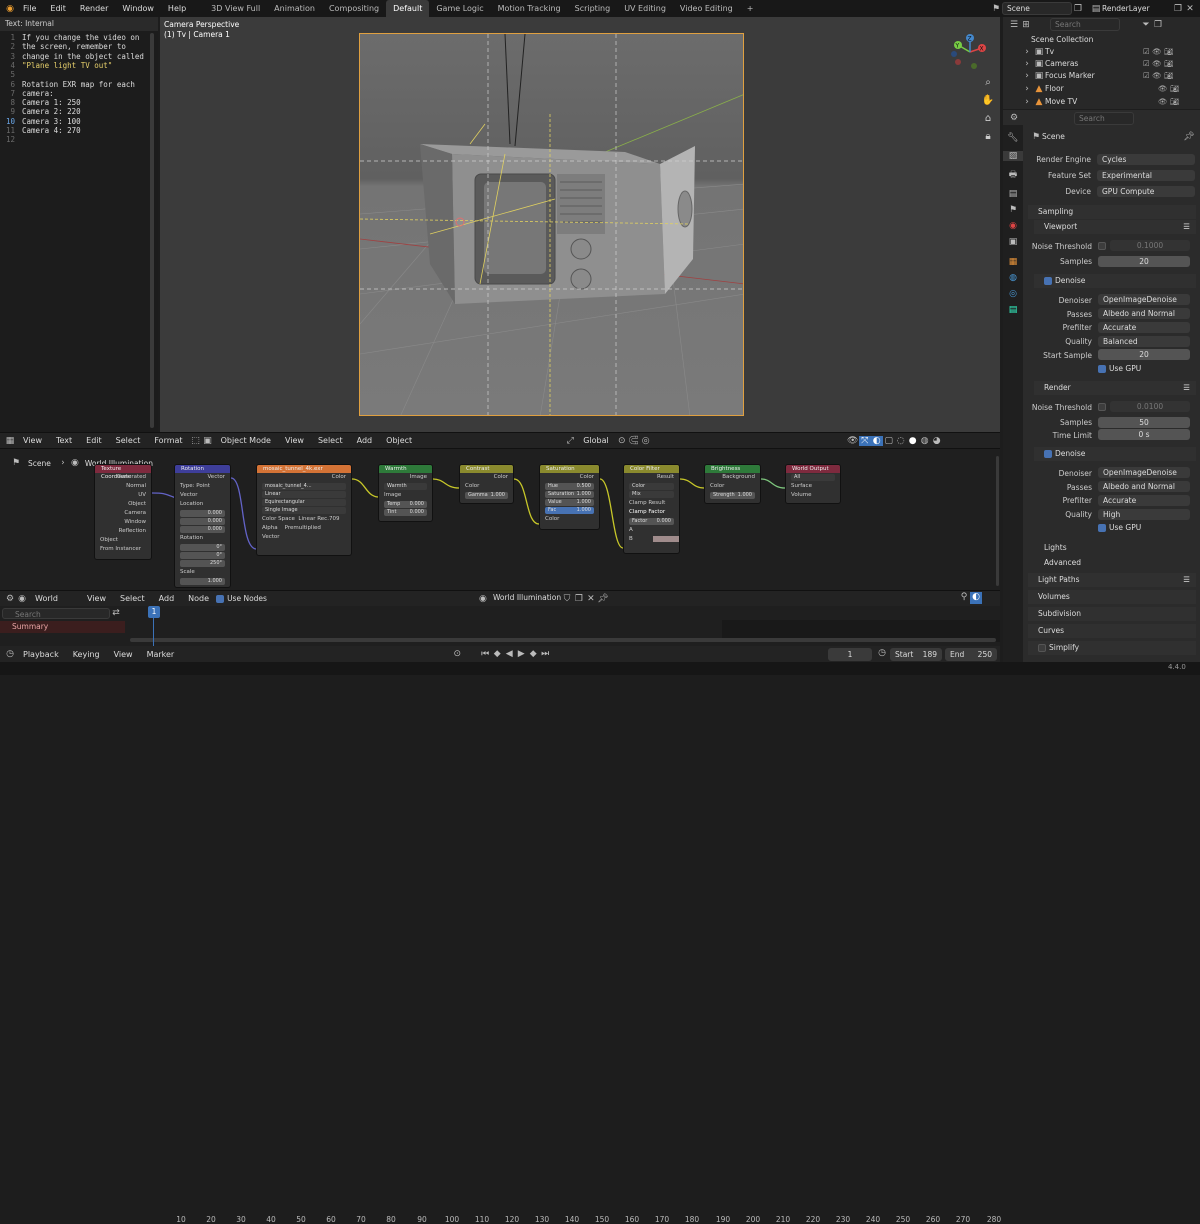 The width and height of the screenshot is (1200, 1224). Describe the element at coordinates (1112, 212) in the screenshot. I see `sampling-panel-header: Sampling` at that location.